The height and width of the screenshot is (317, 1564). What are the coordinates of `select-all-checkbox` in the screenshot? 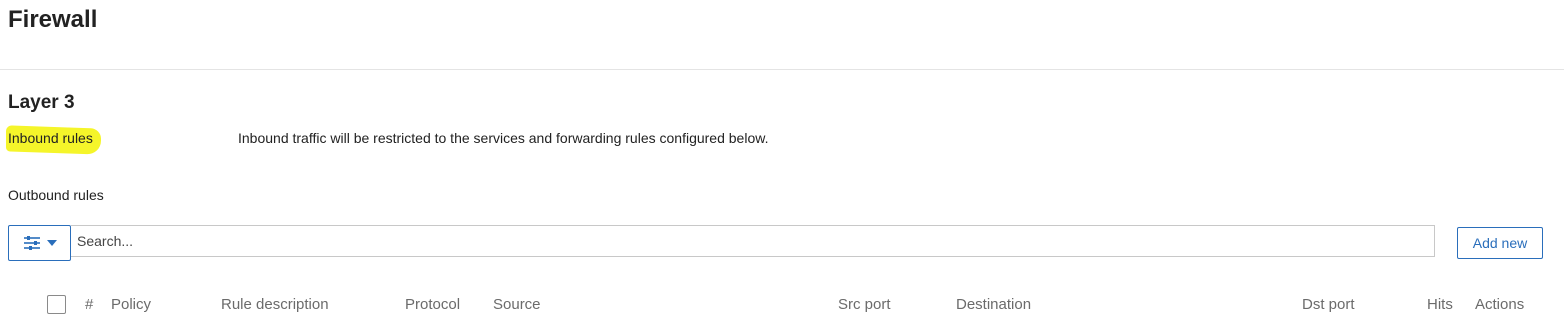 It's located at (56, 304).